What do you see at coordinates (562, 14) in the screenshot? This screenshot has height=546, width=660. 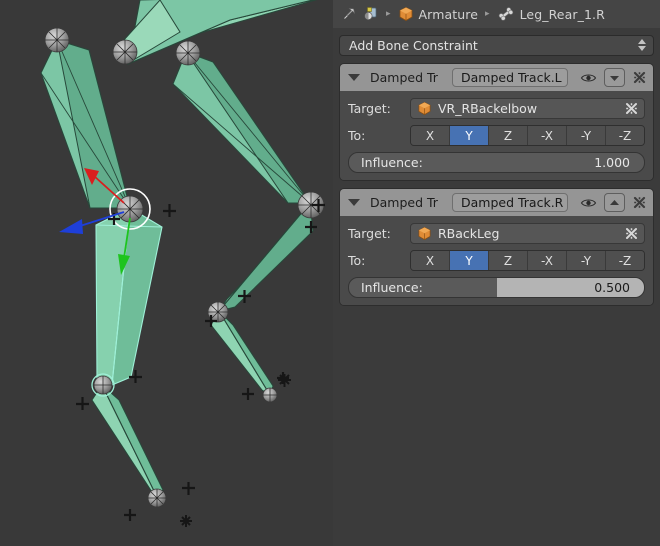 I see `breadcrumb-label-bone: Leg_Rear_1.R` at bounding box center [562, 14].